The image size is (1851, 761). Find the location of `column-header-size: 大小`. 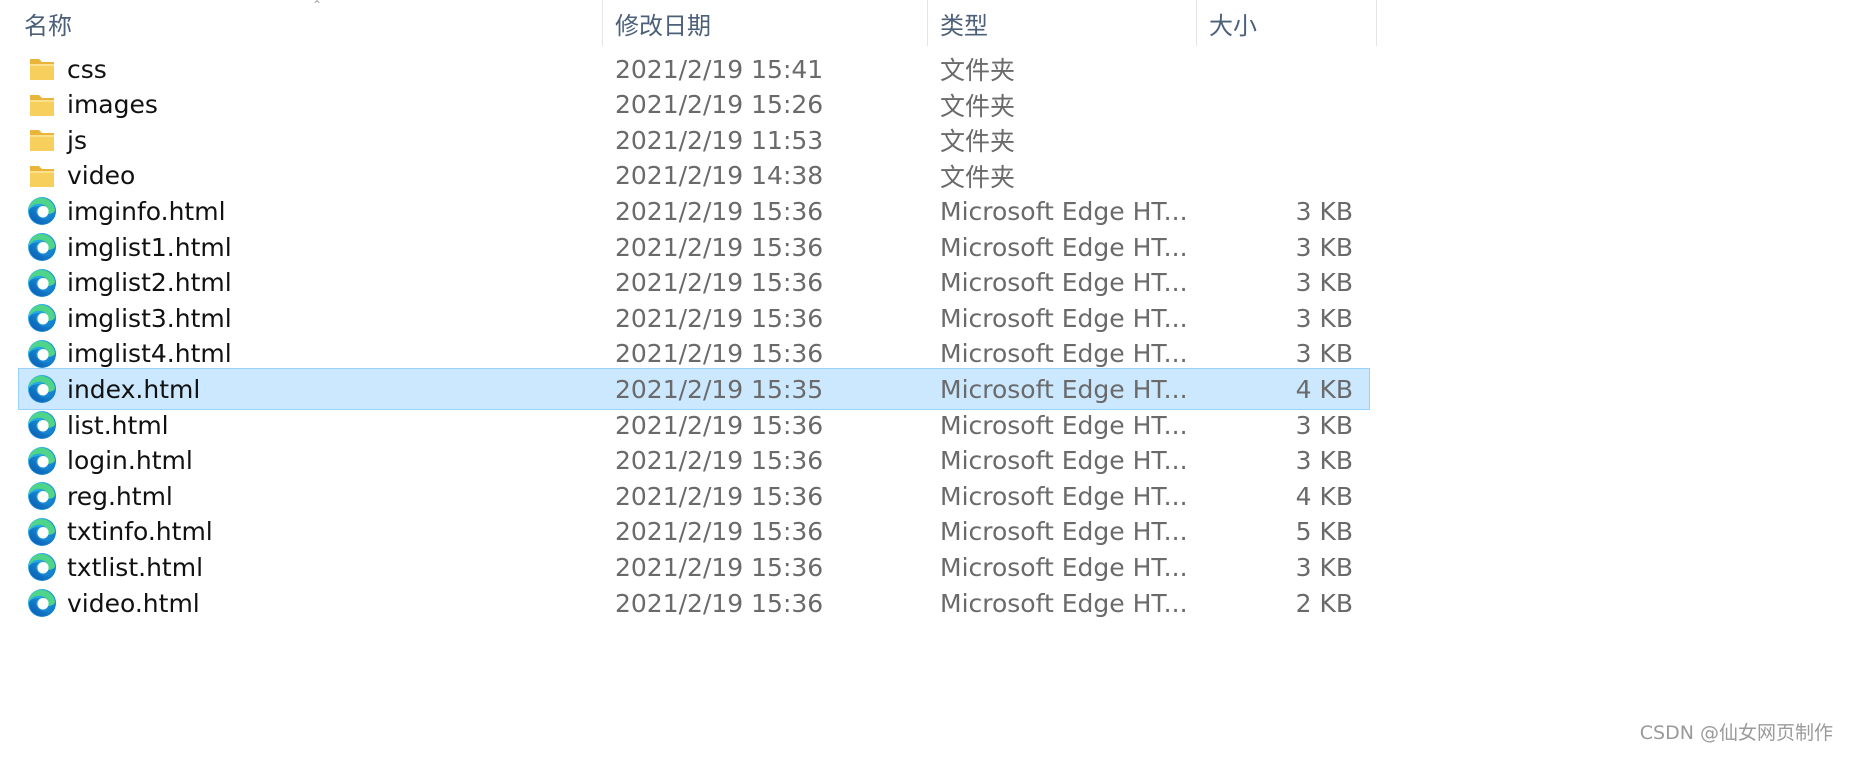

column-header-size: 大小 is located at coordinates (1287, 23).